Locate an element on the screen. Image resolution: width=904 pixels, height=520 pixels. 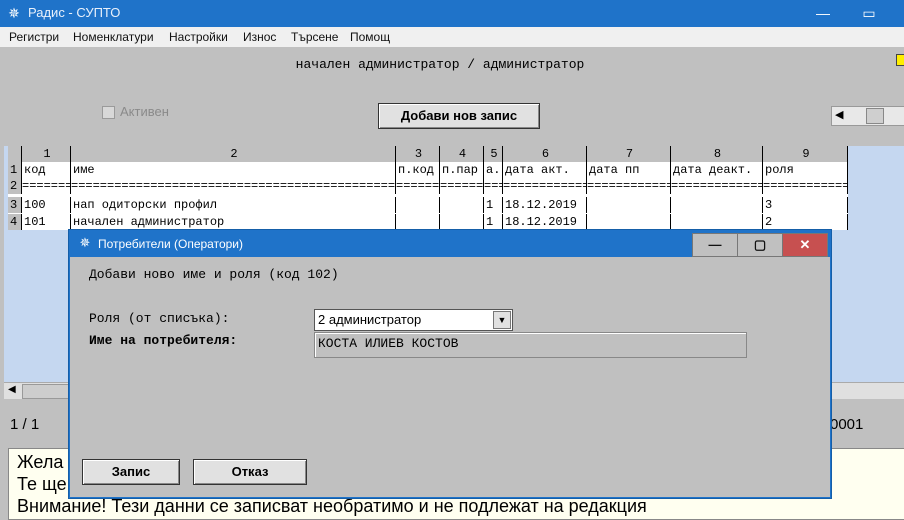
scroll-thumb is located at coordinates (875, 116).